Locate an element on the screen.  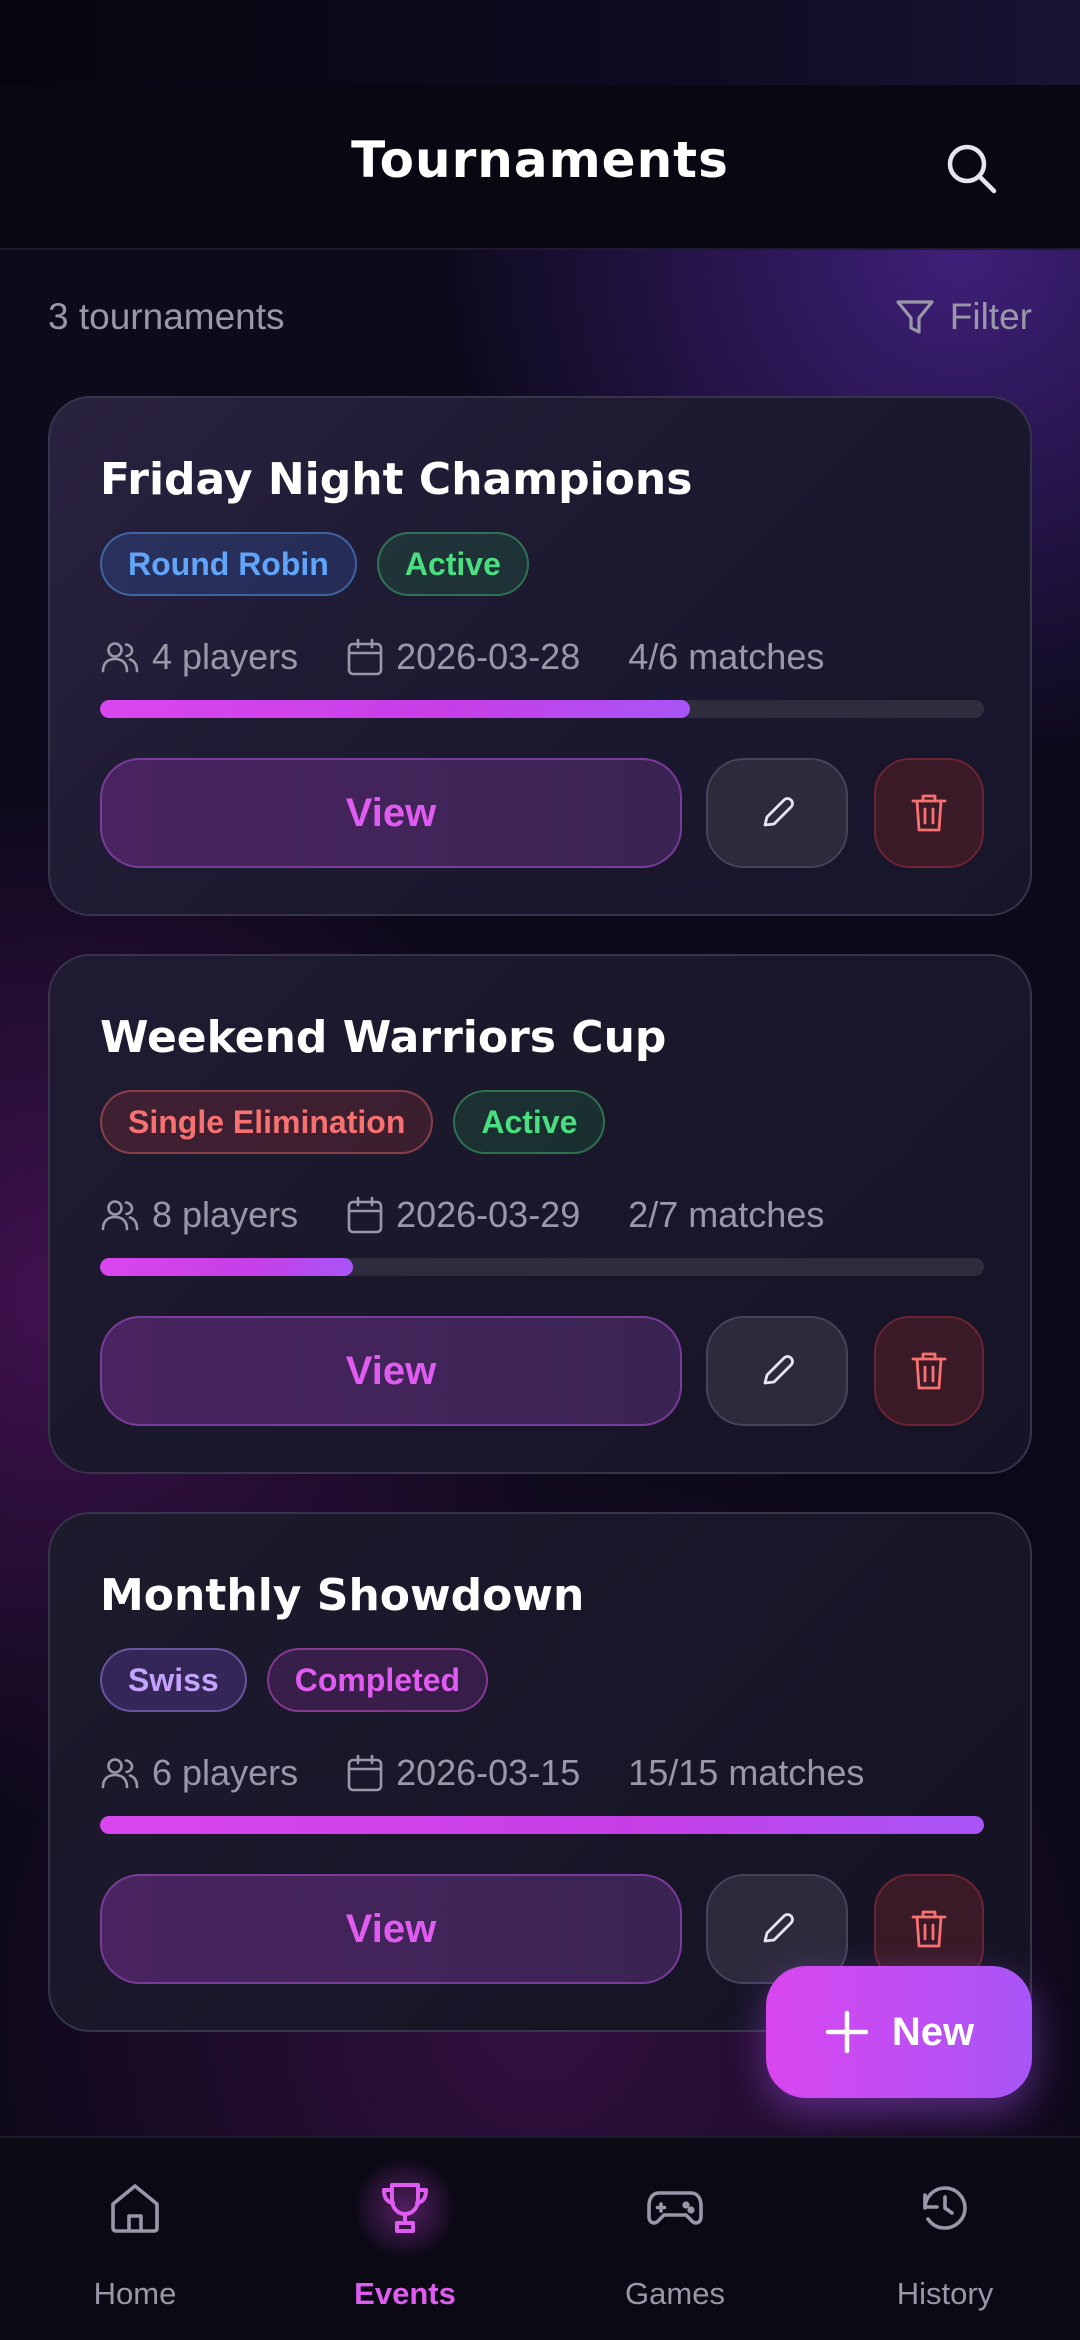
gamepad-icon is located at coordinates (675, 2208).